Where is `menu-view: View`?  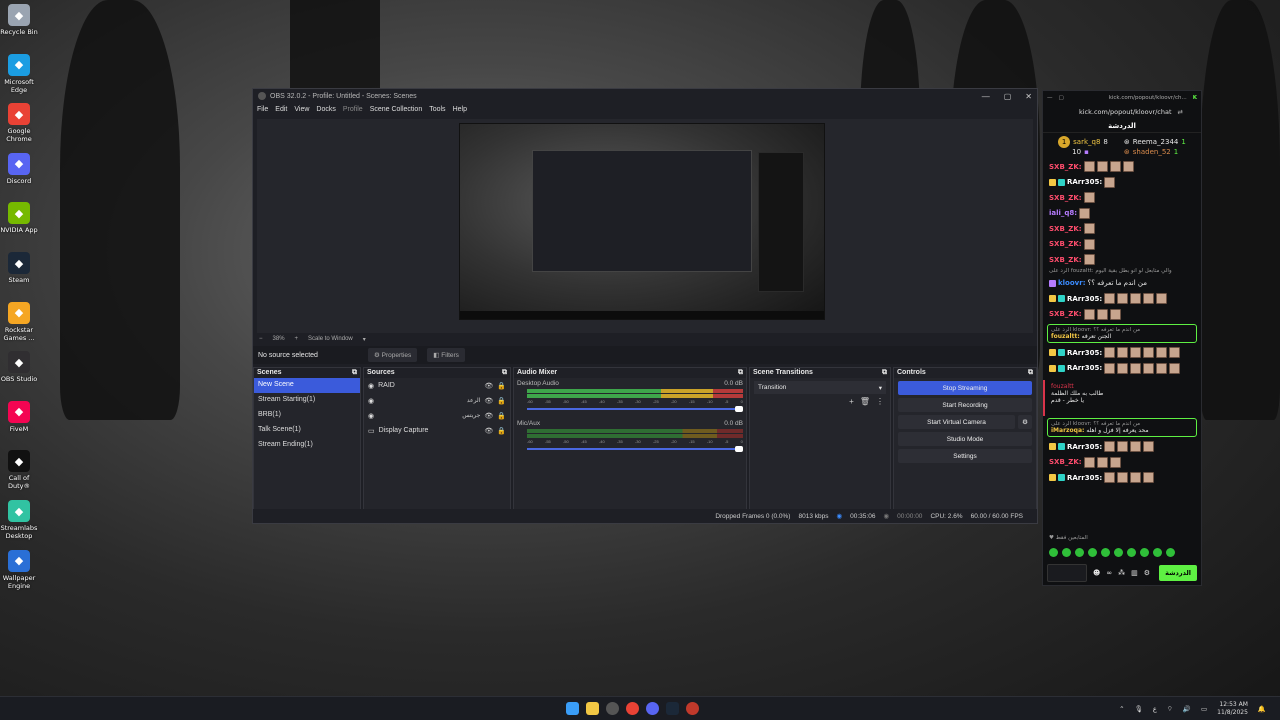 menu-view: View is located at coordinates (301, 109).